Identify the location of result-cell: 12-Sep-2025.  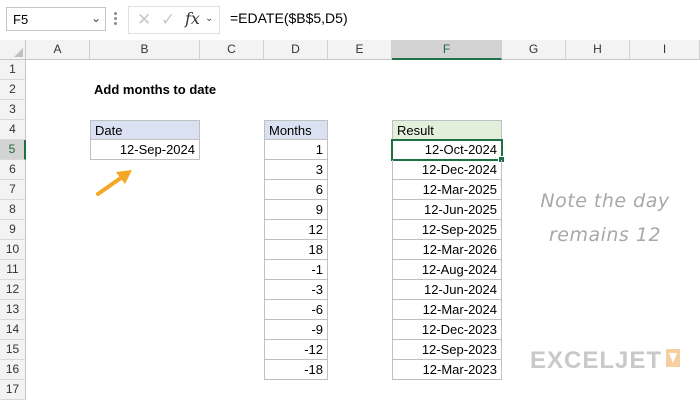
(447, 230).